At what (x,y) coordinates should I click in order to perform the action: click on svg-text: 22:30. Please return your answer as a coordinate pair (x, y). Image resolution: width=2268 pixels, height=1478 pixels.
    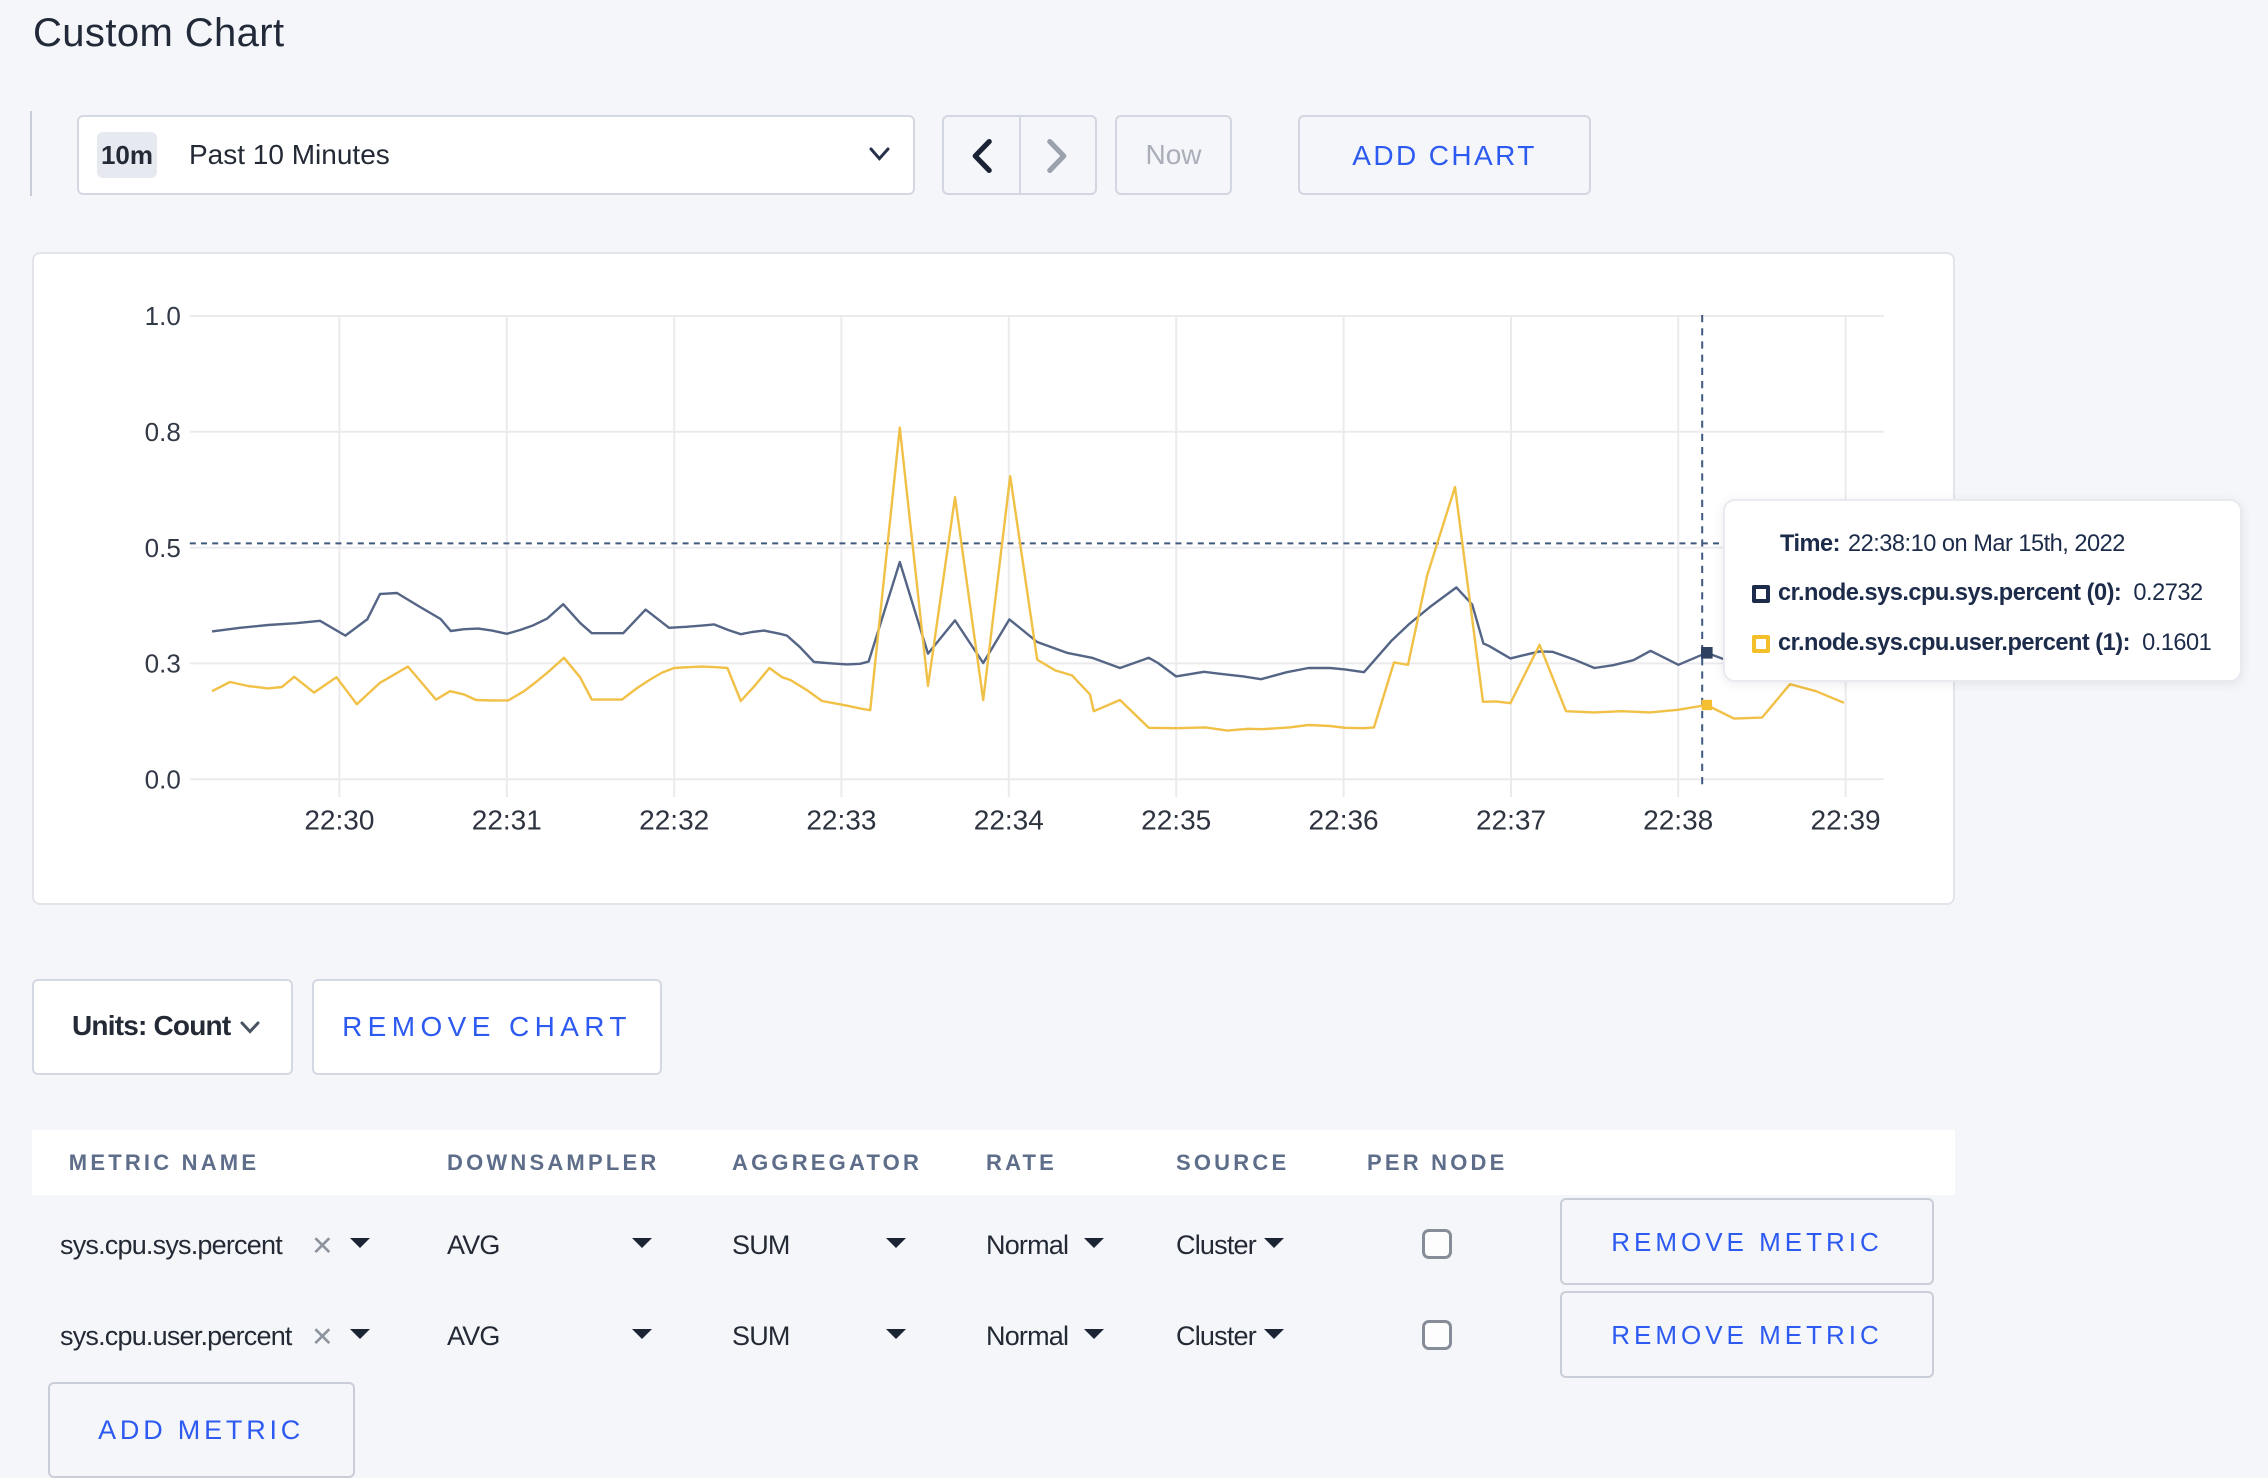
    Looking at the image, I should click on (339, 820).